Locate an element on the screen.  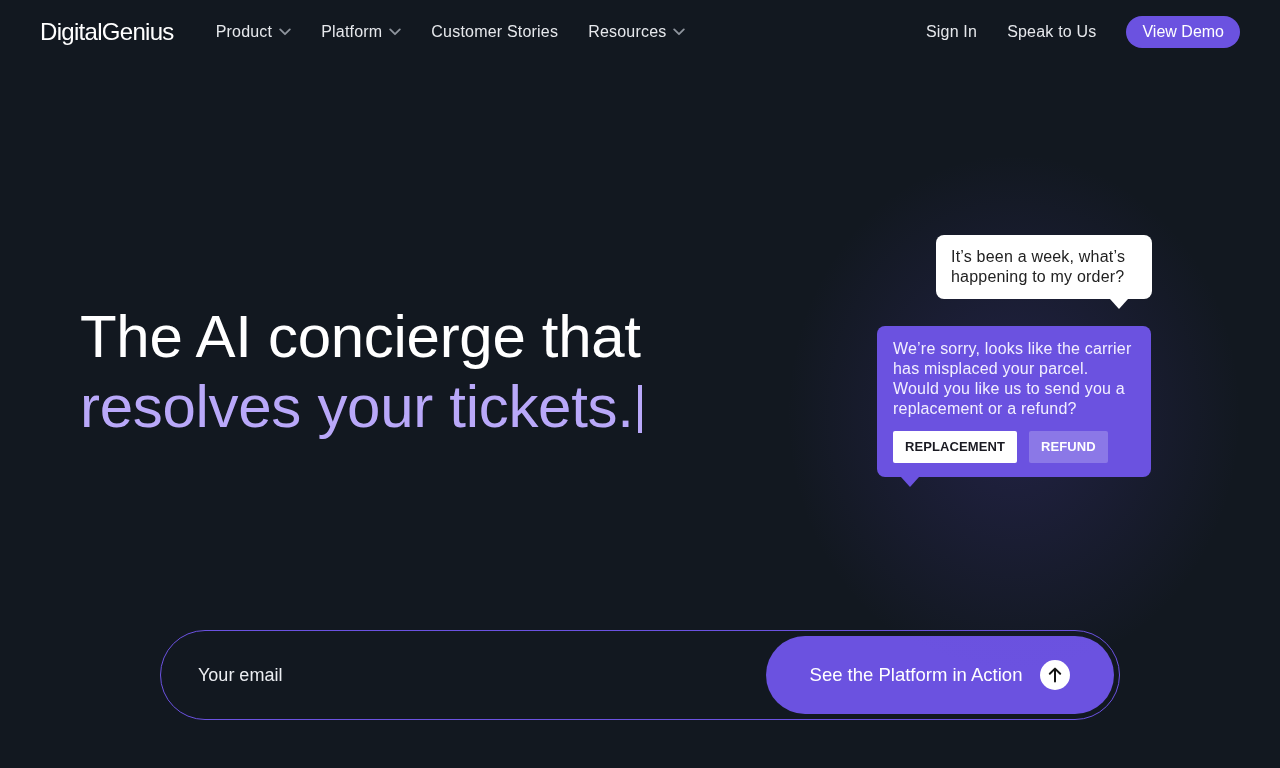
view-demo-button: View Demo is located at coordinates (1183, 32).